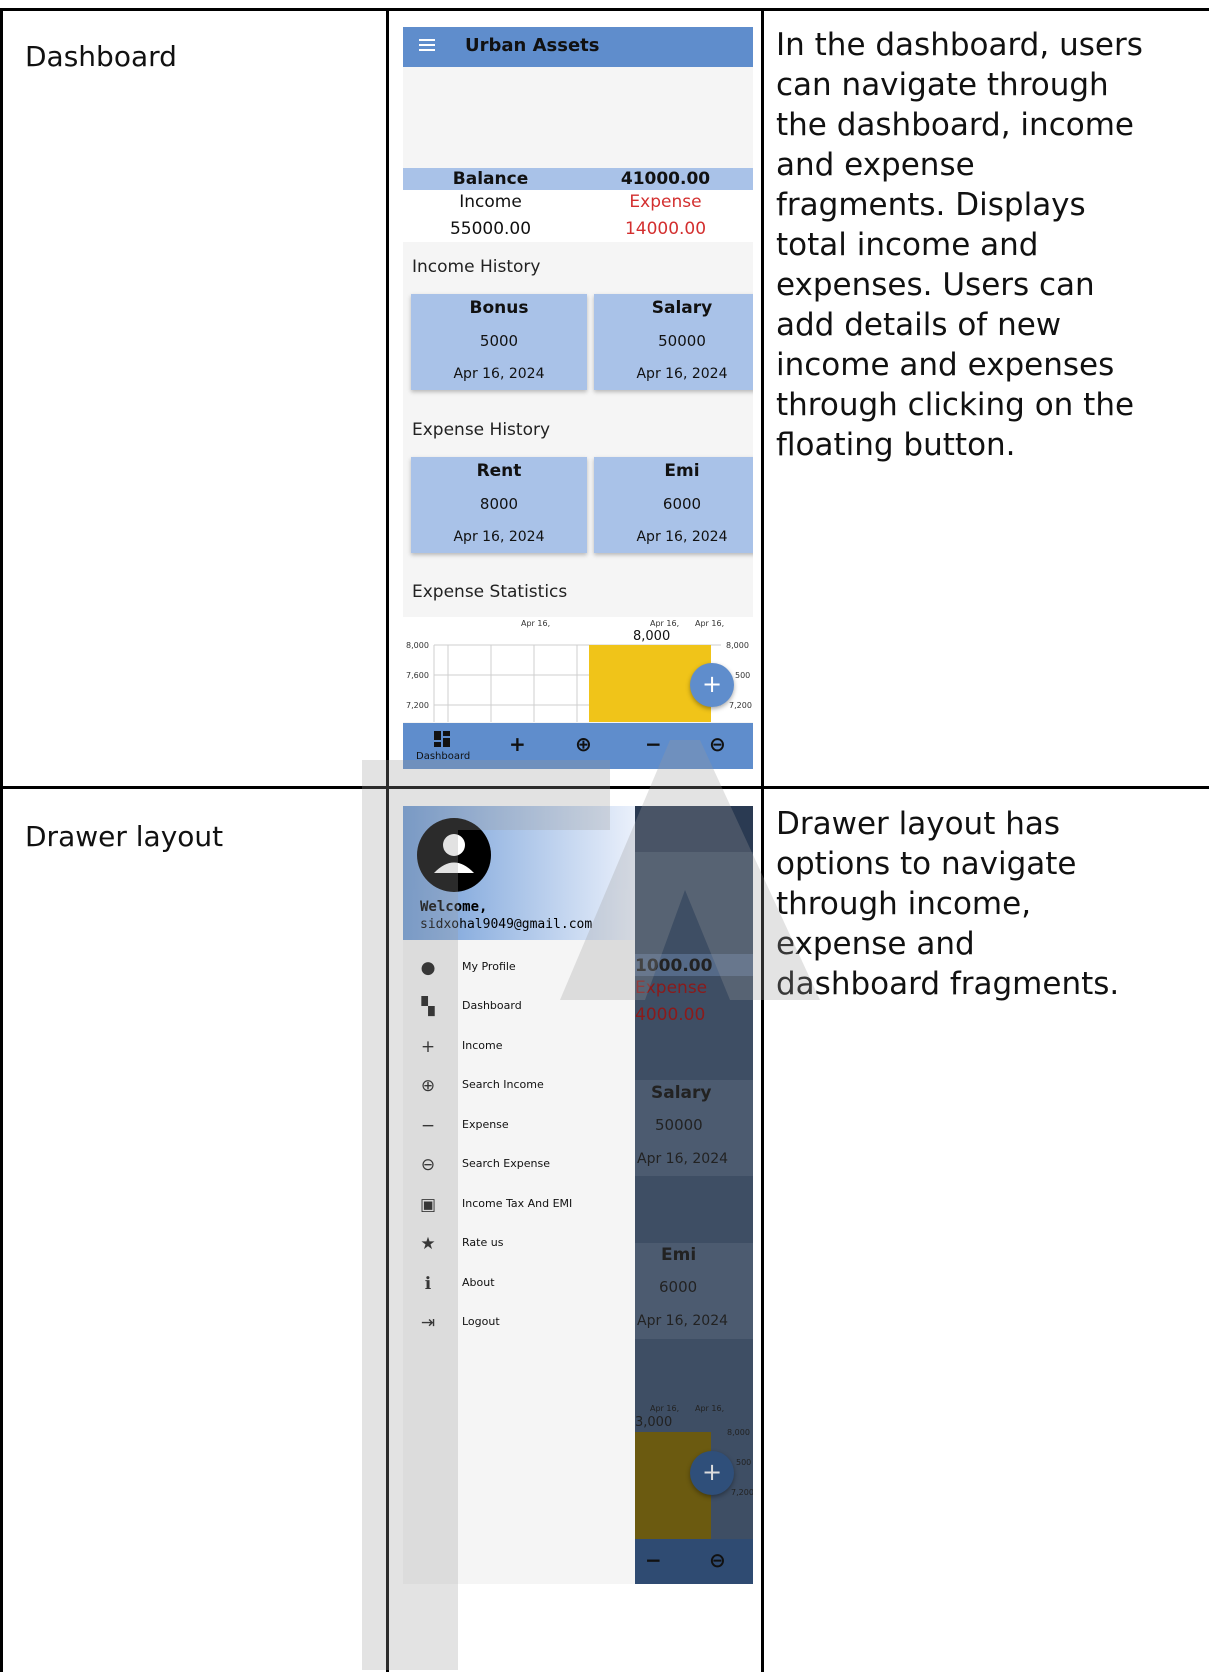  Describe the element at coordinates (578, 179) in the screenshot. I see `balance-row: Balance 41000.00` at that location.